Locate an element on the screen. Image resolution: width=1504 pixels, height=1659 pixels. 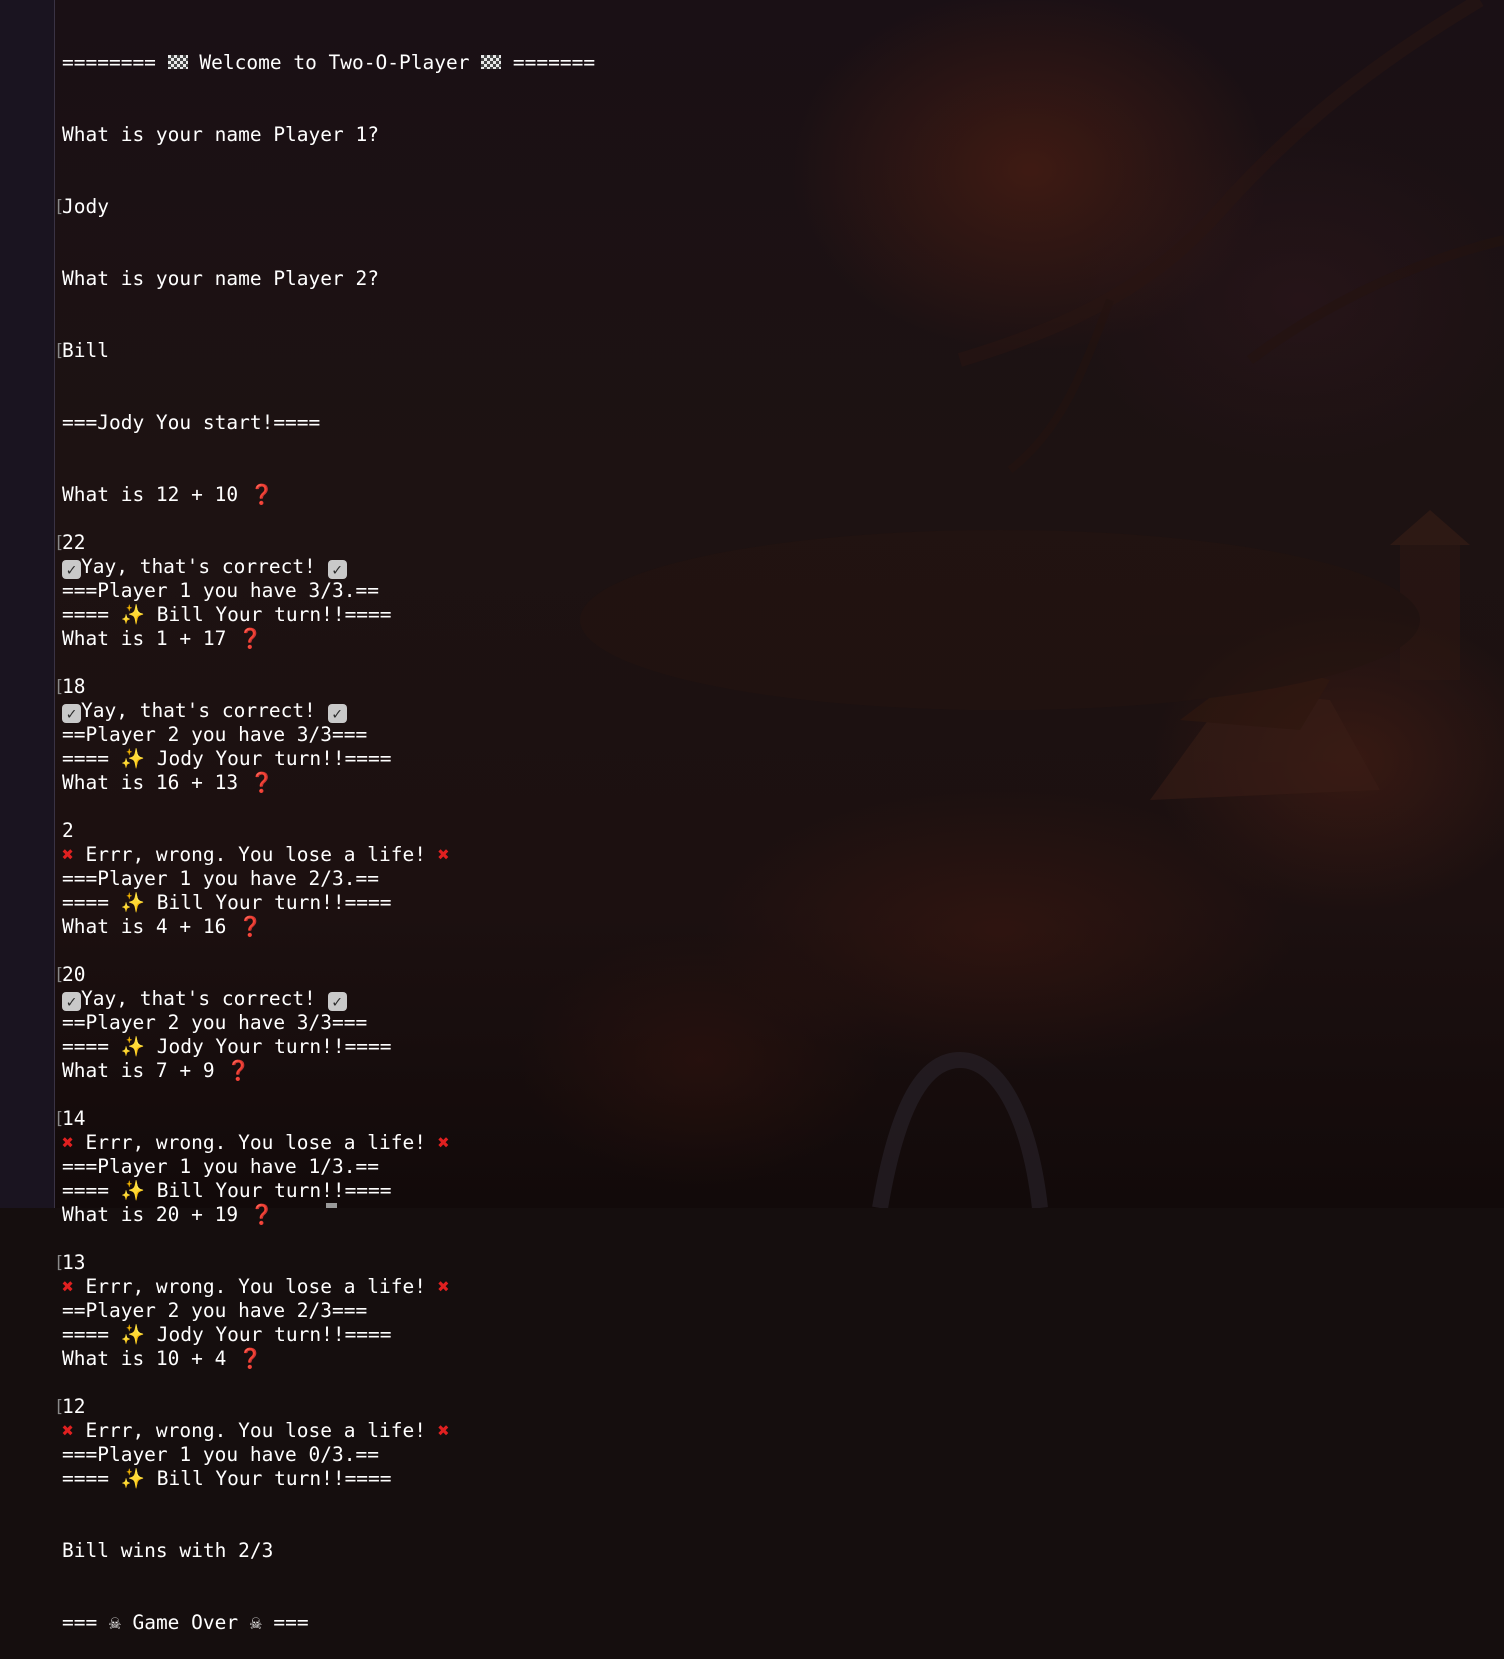
welcome-banner: ======== Welcome to Two-O-Player ======= is located at coordinates (329, 62).